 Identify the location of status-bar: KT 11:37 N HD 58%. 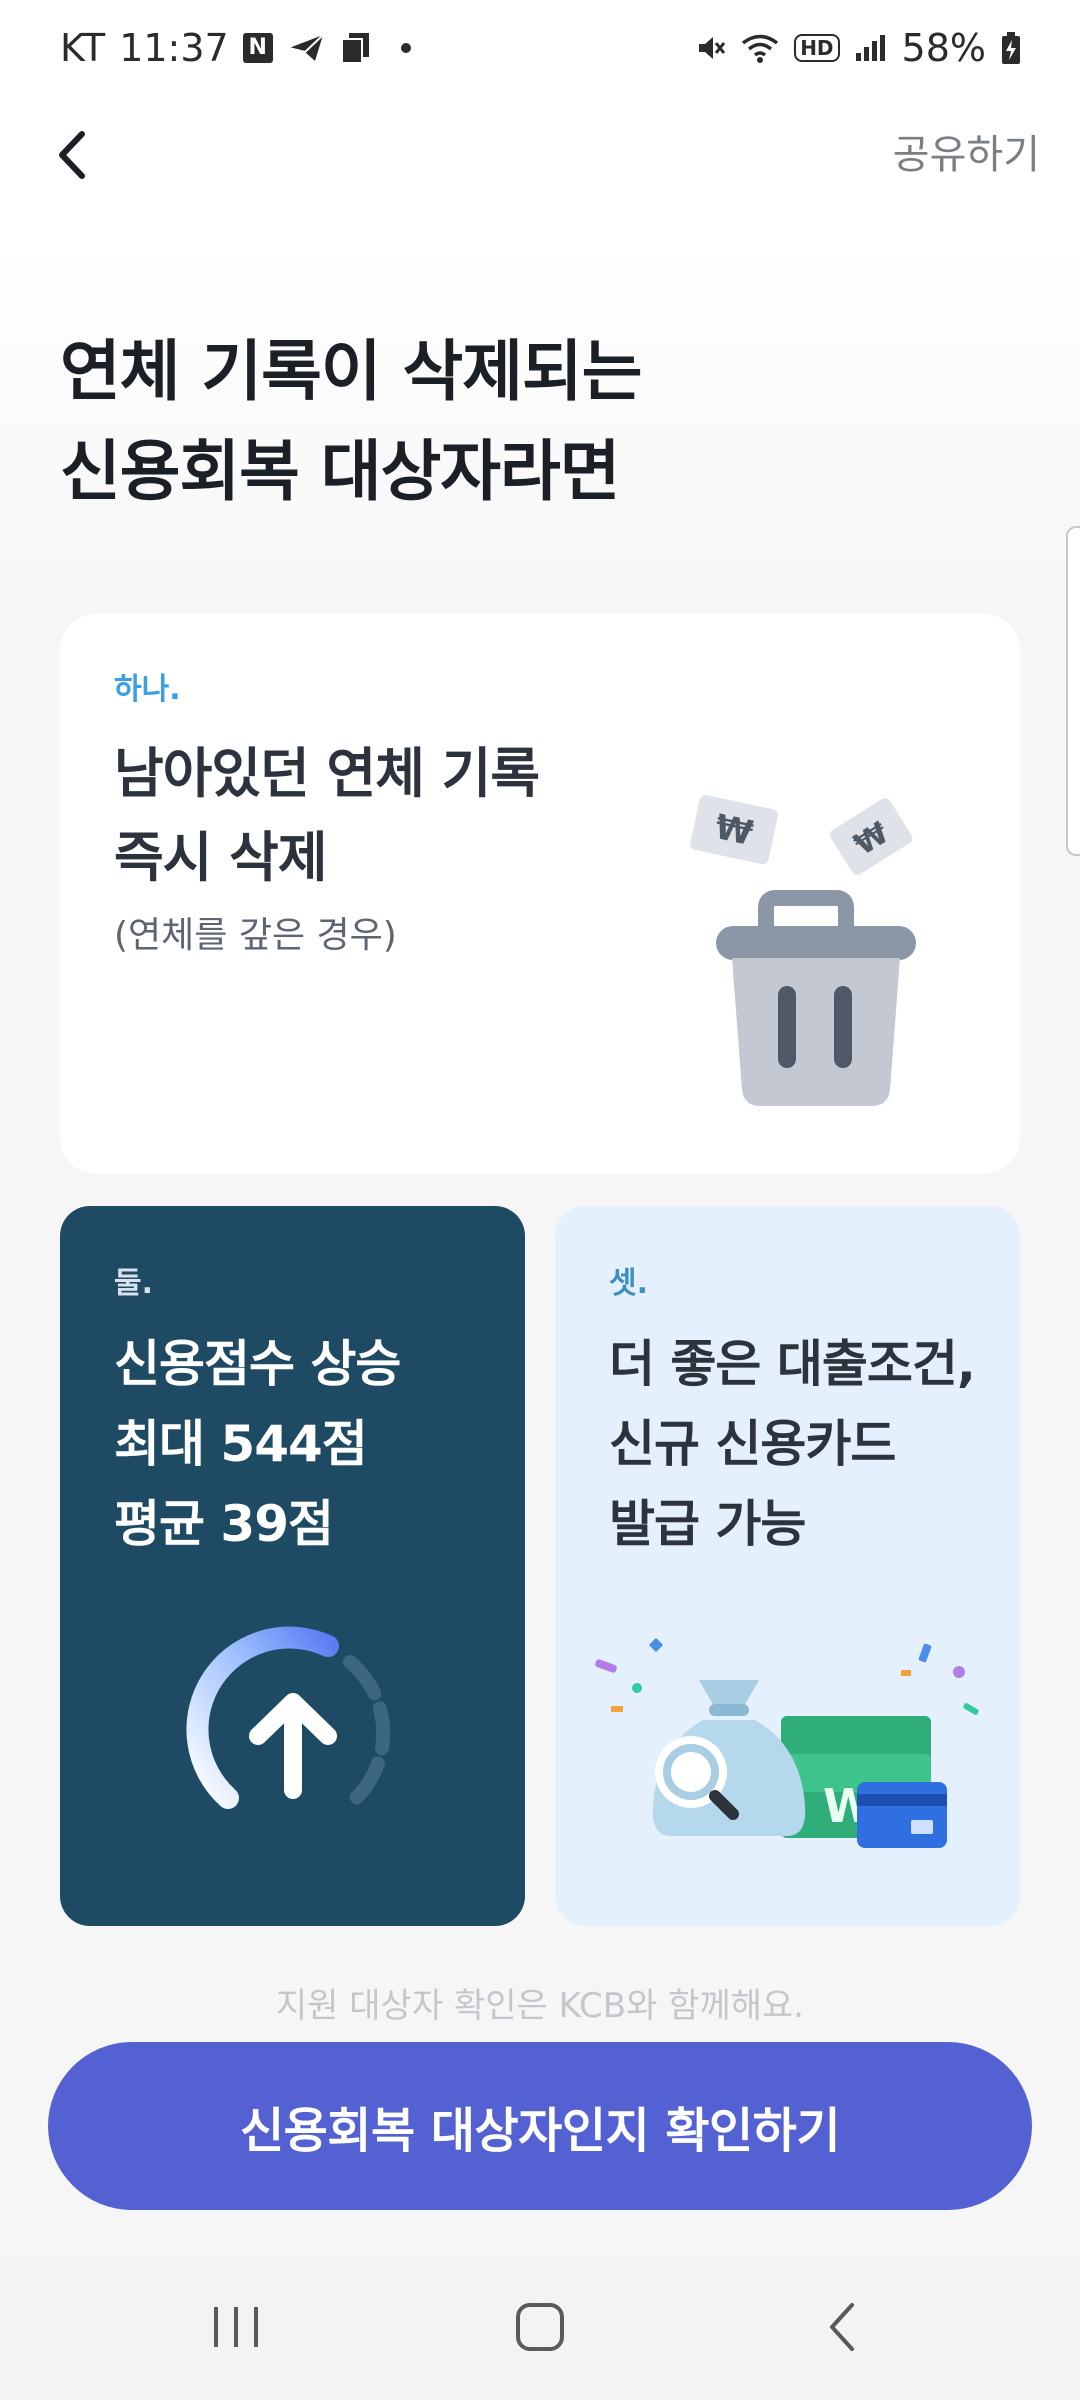
(540, 50).